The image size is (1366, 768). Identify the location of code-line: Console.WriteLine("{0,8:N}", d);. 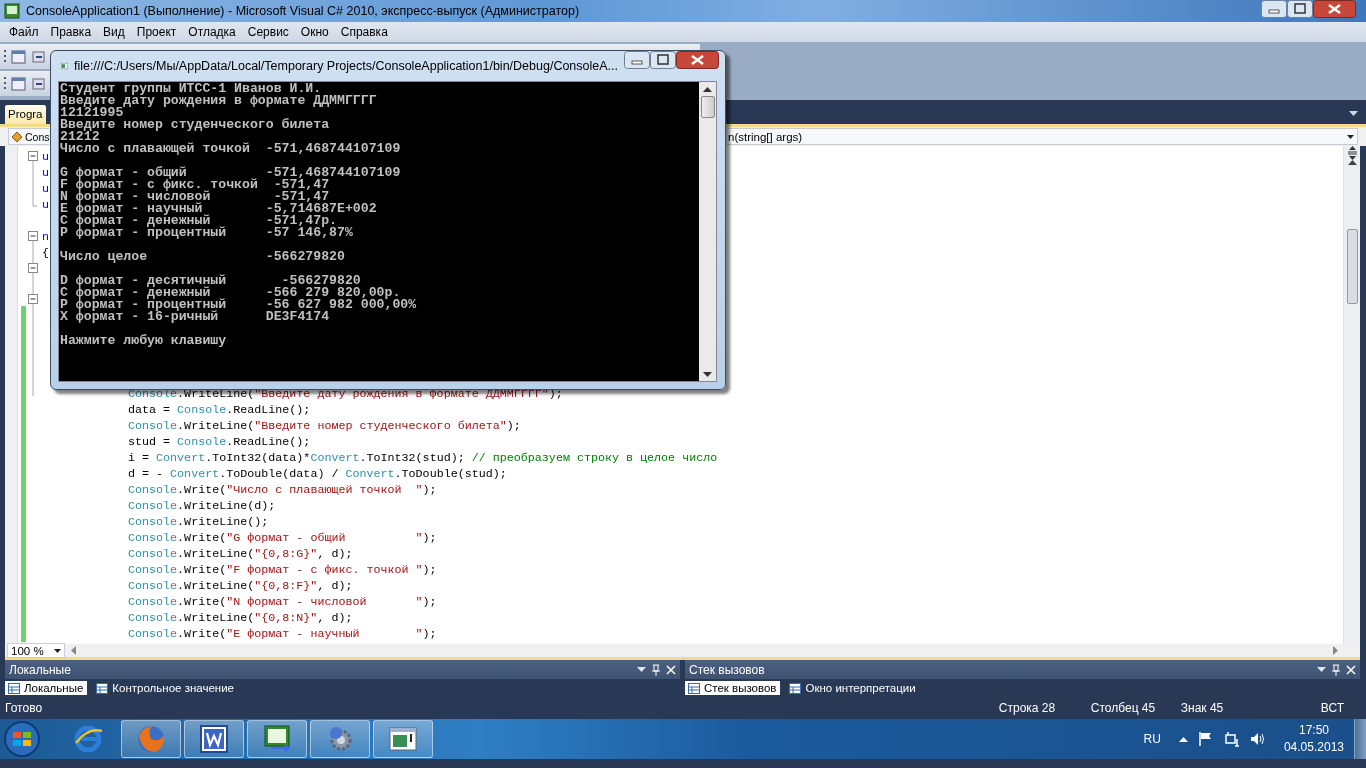
(241, 618).